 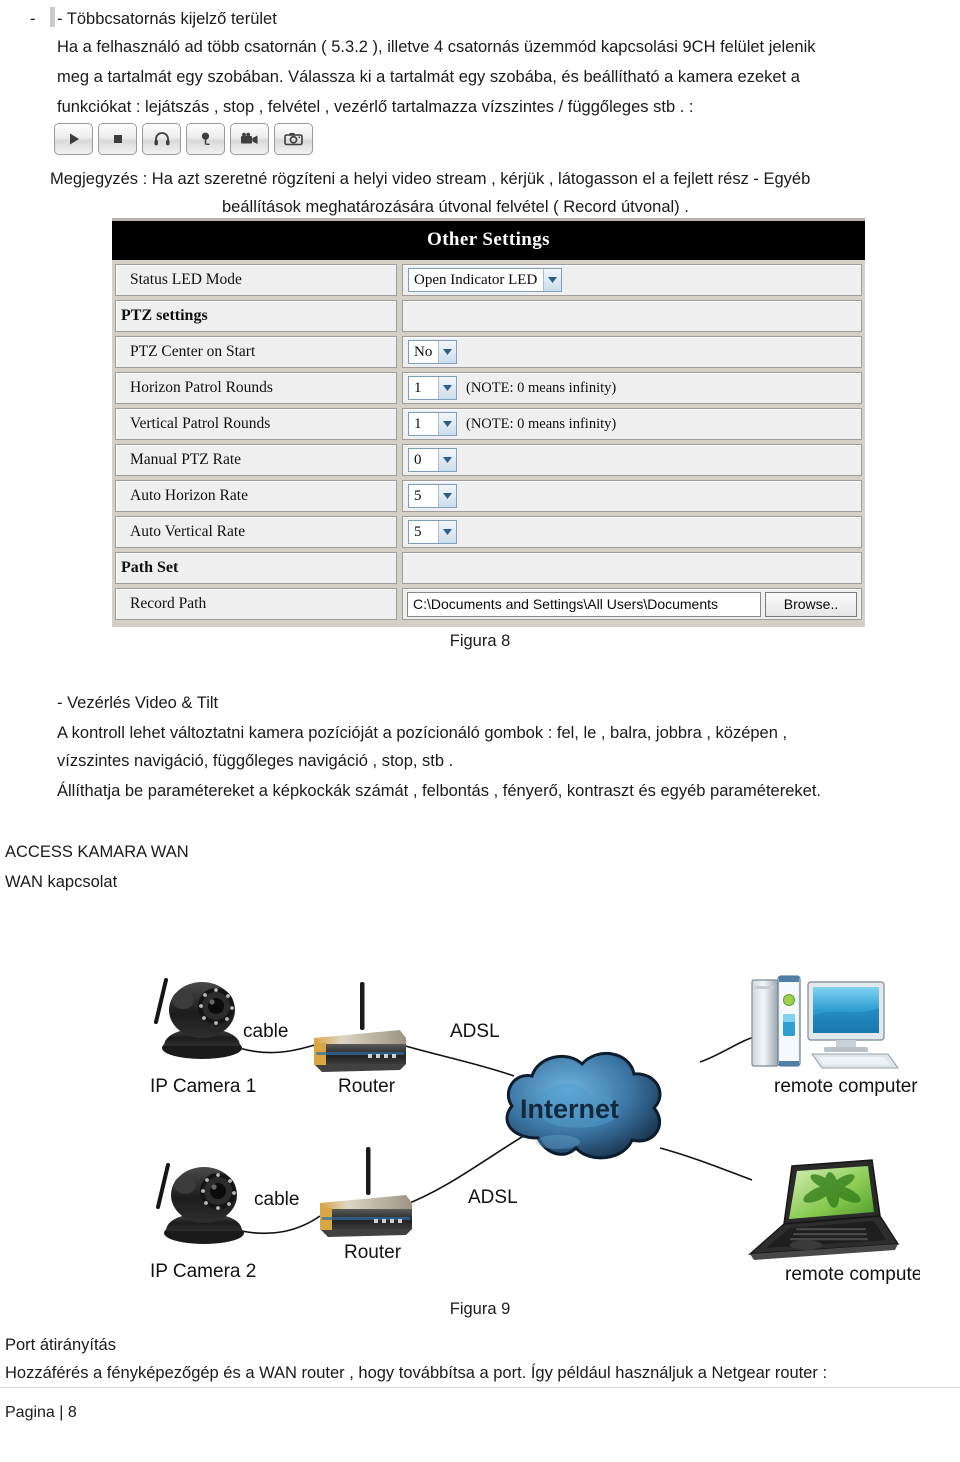 What do you see at coordinates (256, 604) in the screenshot?
I see `setting-label: Record Path` at bounding box center [256, 604].